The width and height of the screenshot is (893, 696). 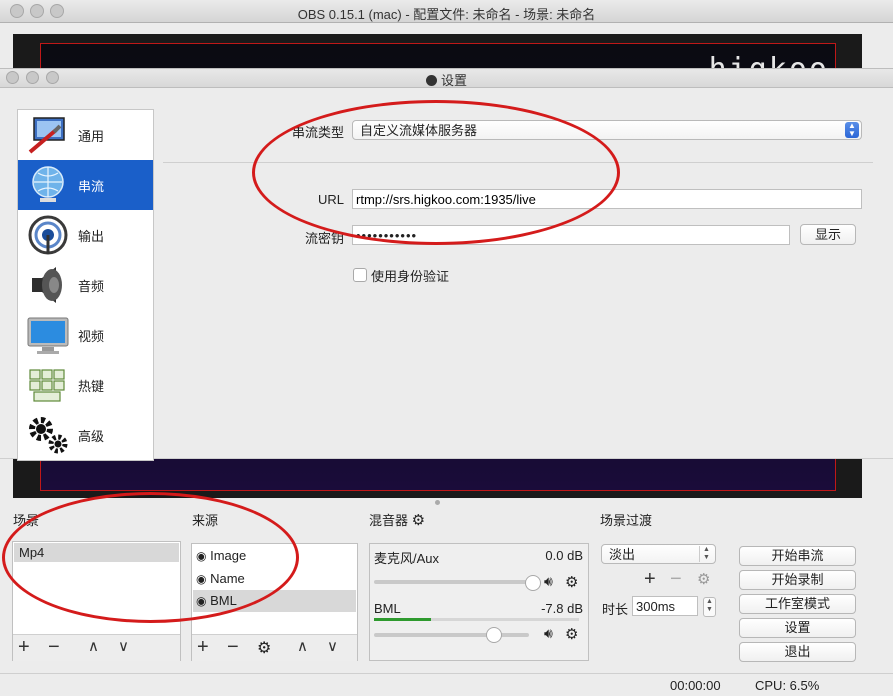 What do you see at coordinates (419, 130) in the screenshot?
I see `stream-type-value: 自定义流媒体服务器` at bounding box center [419, 130].